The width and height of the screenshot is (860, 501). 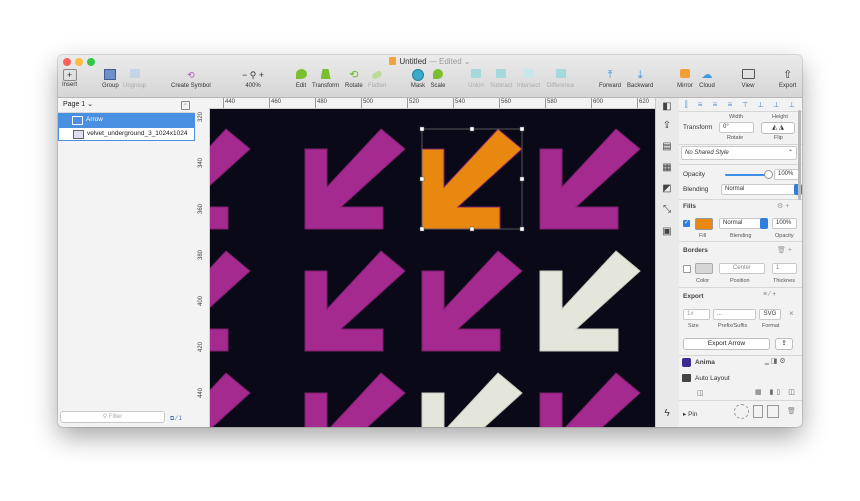 I want to click on export-arrow-button: Export Arrow, so click(x=726, y=344).